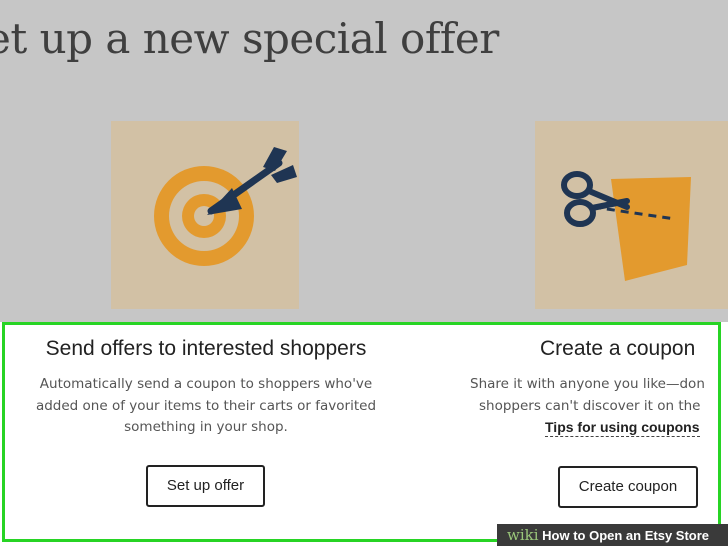 Image resolution: width=728 pixels, height=546 pixels. I want to click on coupon-tips-link: Tips for using coupons, so click(622, 427).